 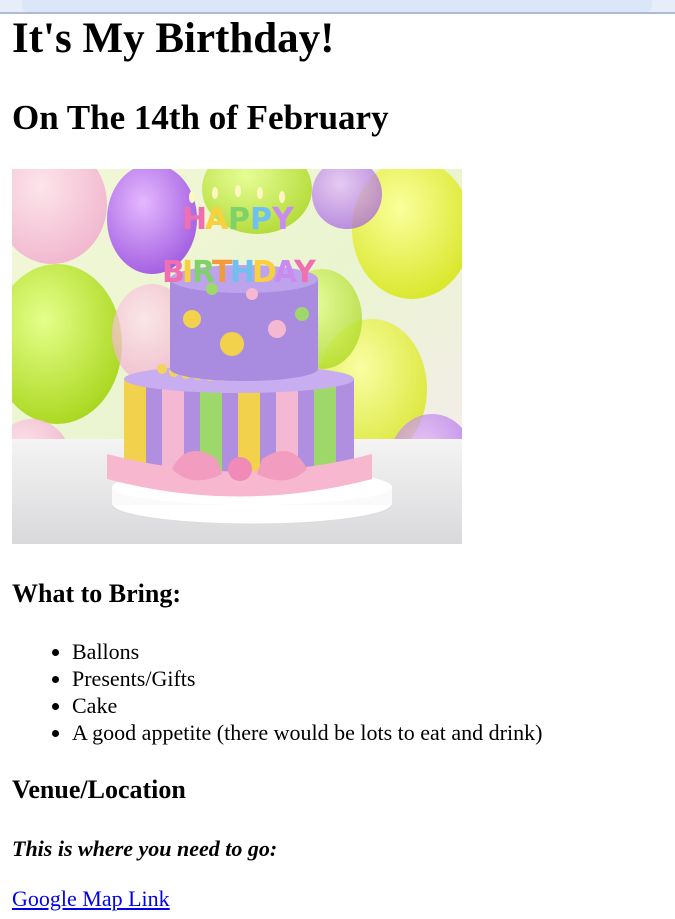 I want to click on browser-top-strip, so click(x=337, y=7).